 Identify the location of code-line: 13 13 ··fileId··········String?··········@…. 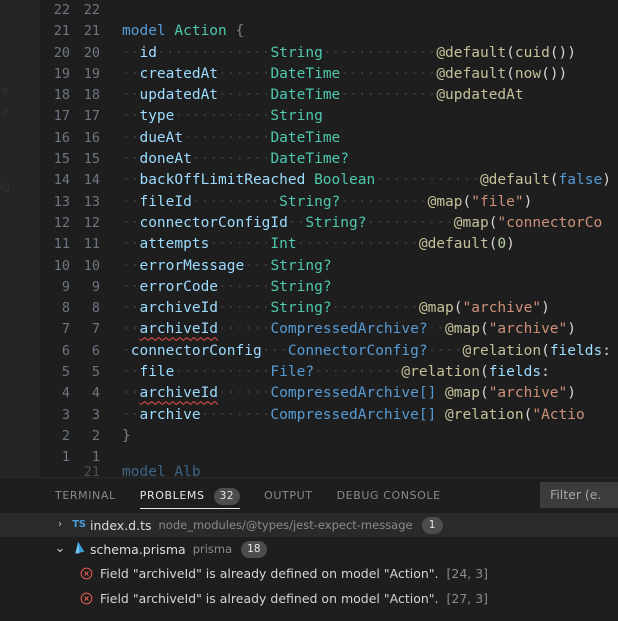
(329, 202).